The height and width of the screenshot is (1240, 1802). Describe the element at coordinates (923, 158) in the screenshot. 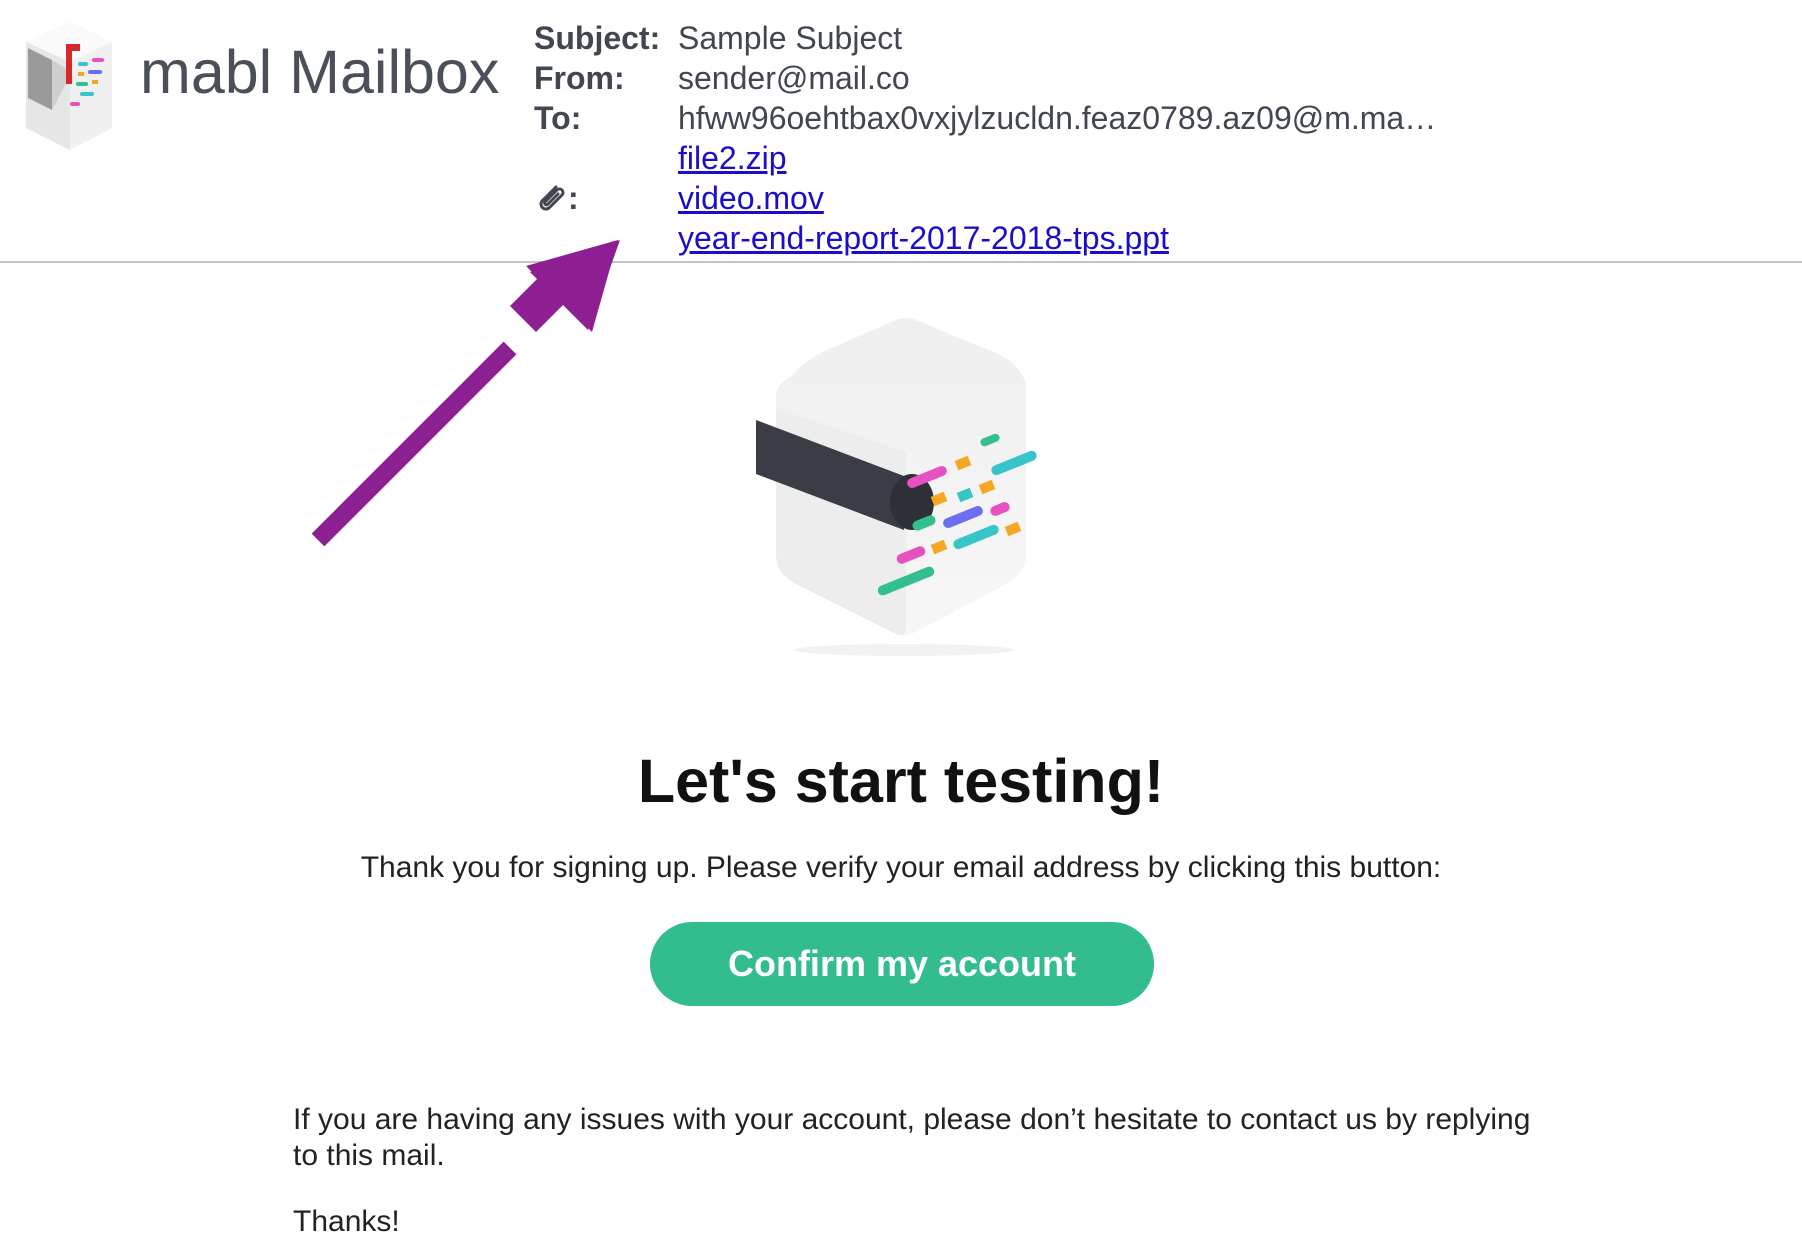

I see `attachment-link-file2-zip: file2.zip` at that location.